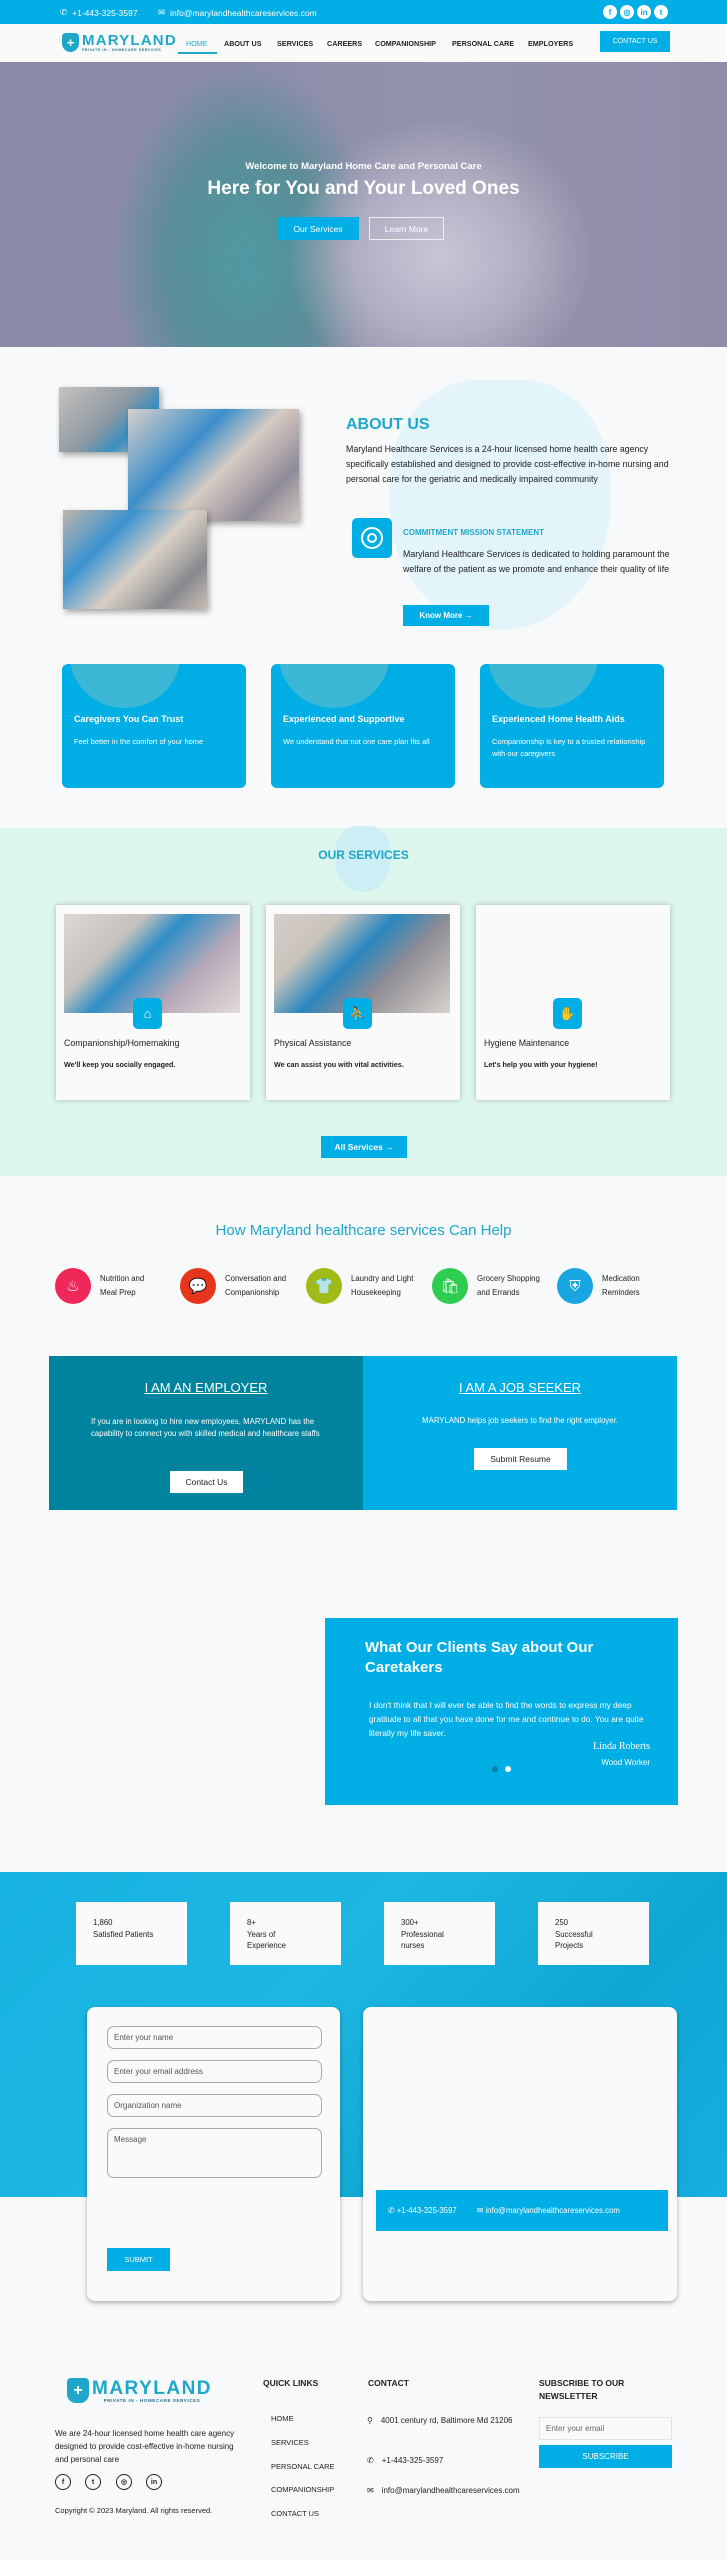 The height and width of the screenshot is (2560, 727). What do you see at coordinates (295, 43) in the screenshot?
I see `nav-services: SERVICES` at bounding box center [295, 43].